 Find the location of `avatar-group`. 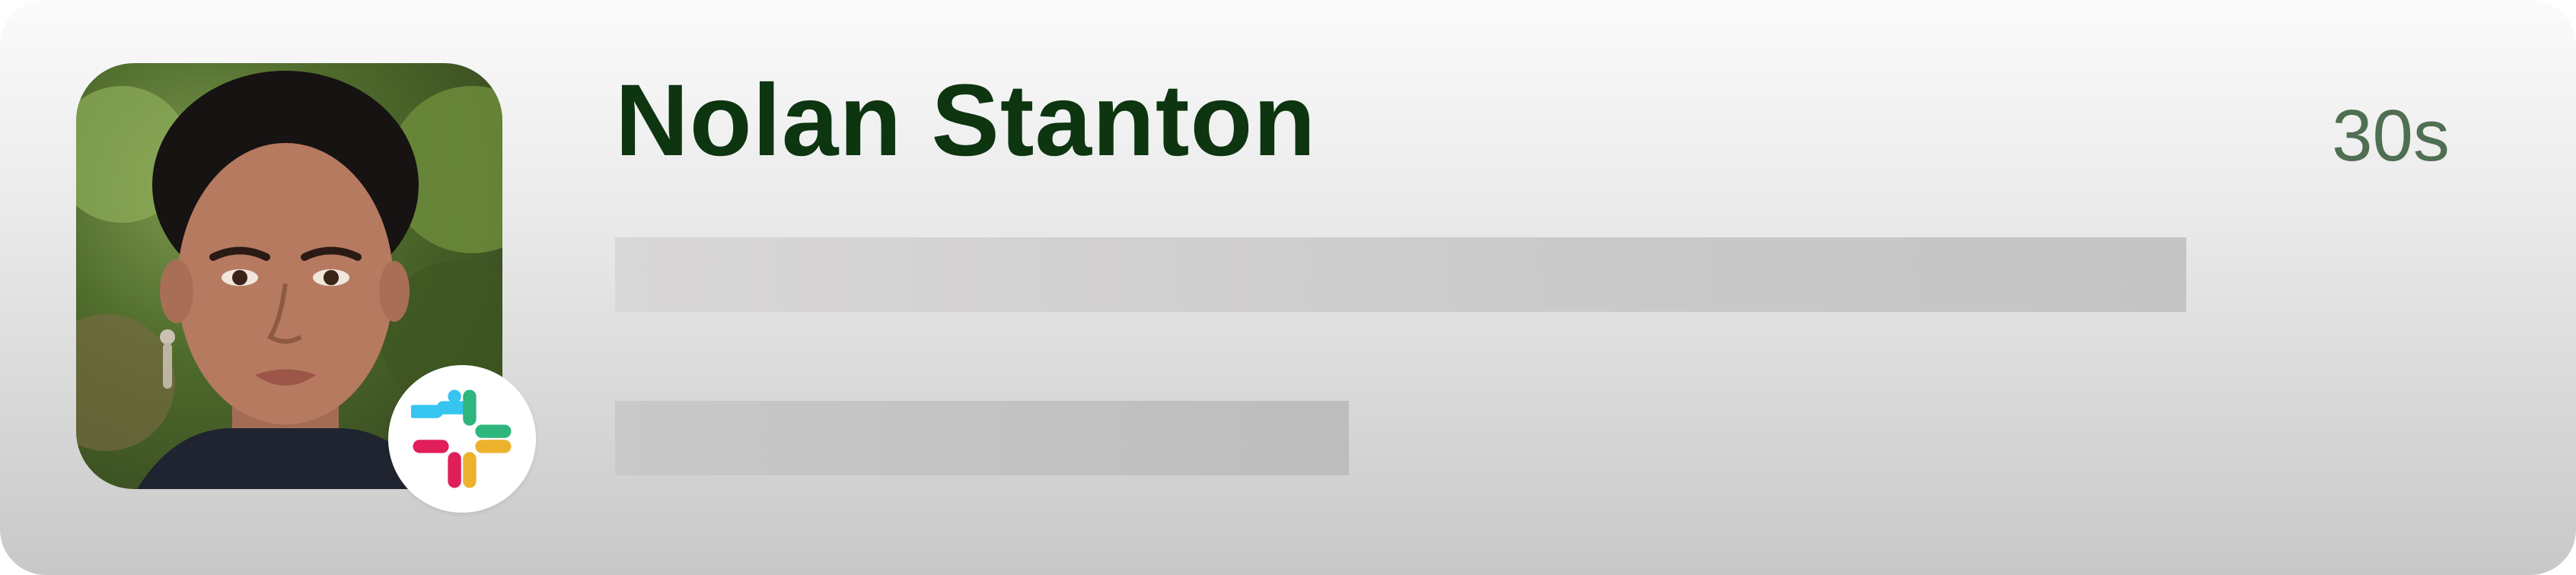

avatar-group is located at coordinates (306, 288).